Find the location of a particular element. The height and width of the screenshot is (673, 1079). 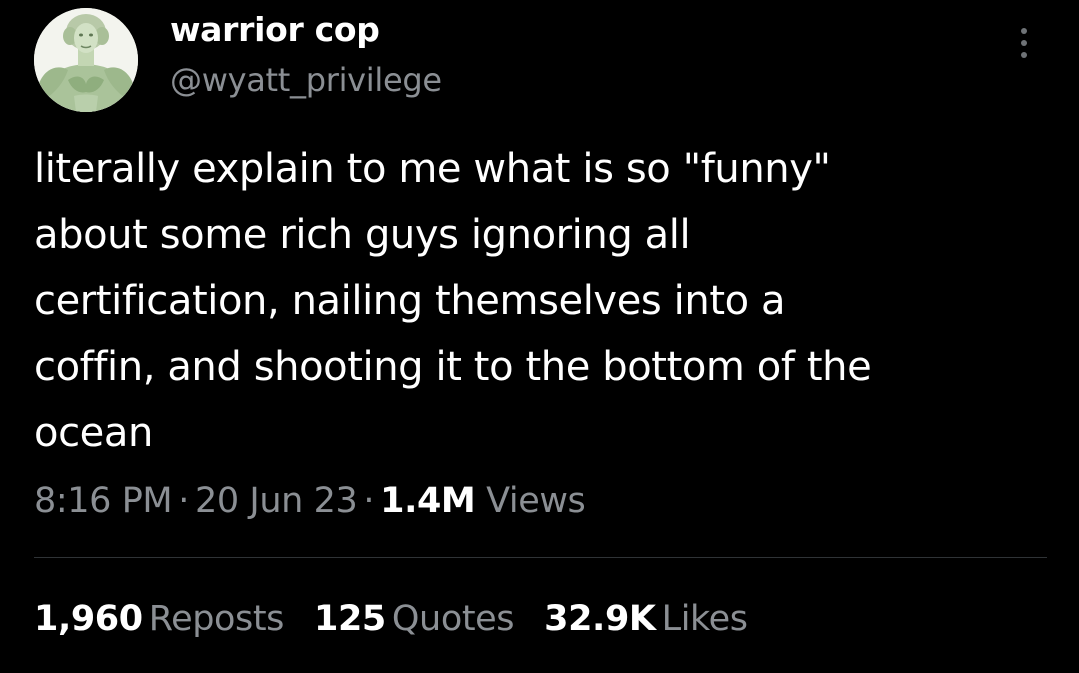

display-name: warrior cop is located at coordinates (275, 30).